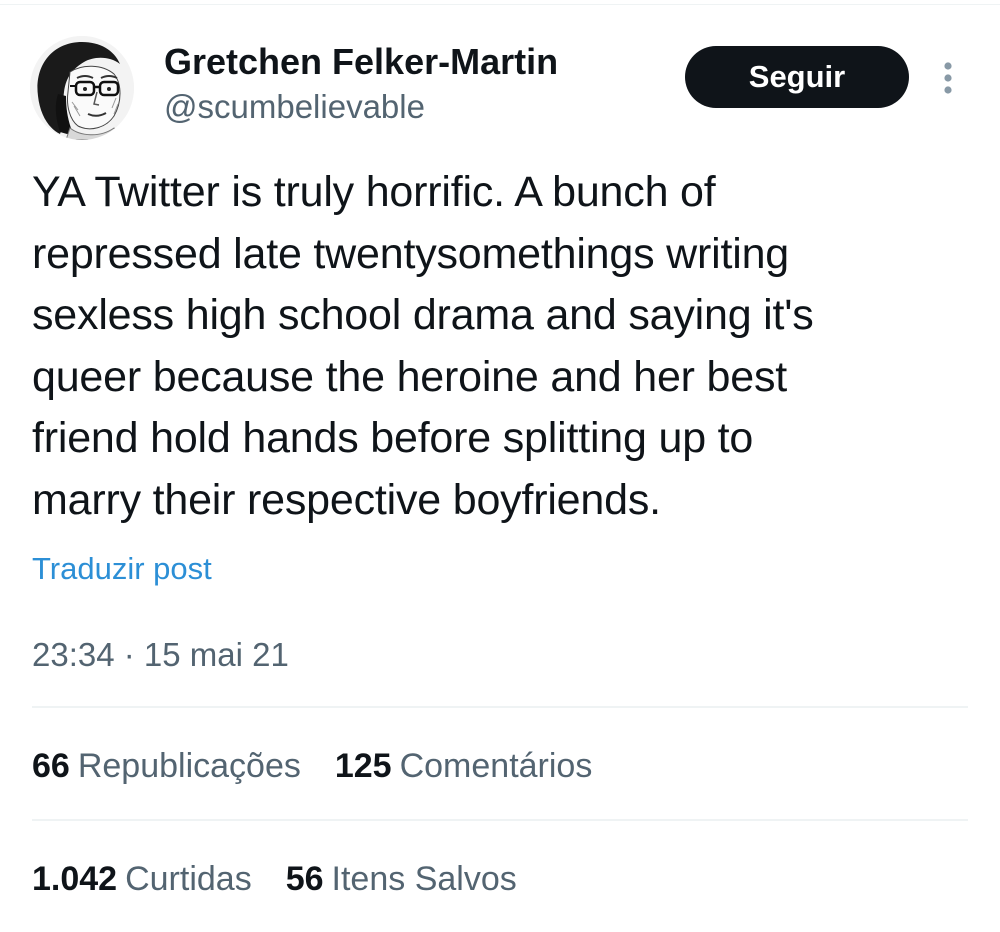 The height and width of the screenshot is (932, 1000). What do you see at coordinates (75, 879) in the screenshot?
I see `likes-count: 1.042` at bounding box center [75, 879].